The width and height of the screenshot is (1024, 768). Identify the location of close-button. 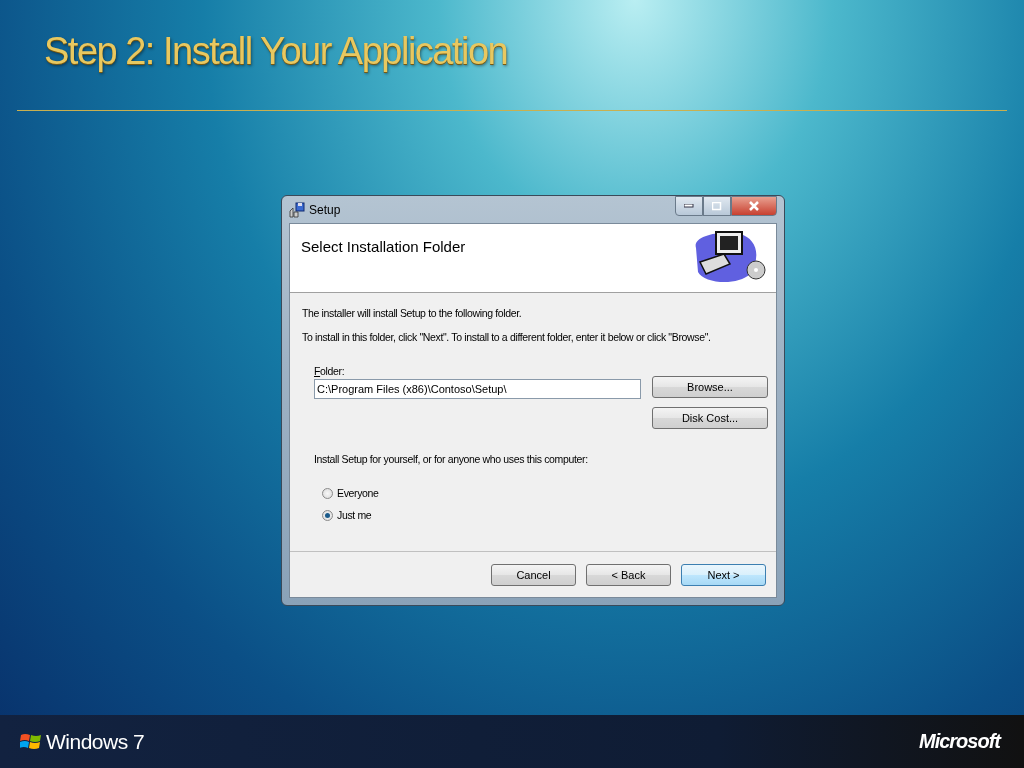
(754, 206).